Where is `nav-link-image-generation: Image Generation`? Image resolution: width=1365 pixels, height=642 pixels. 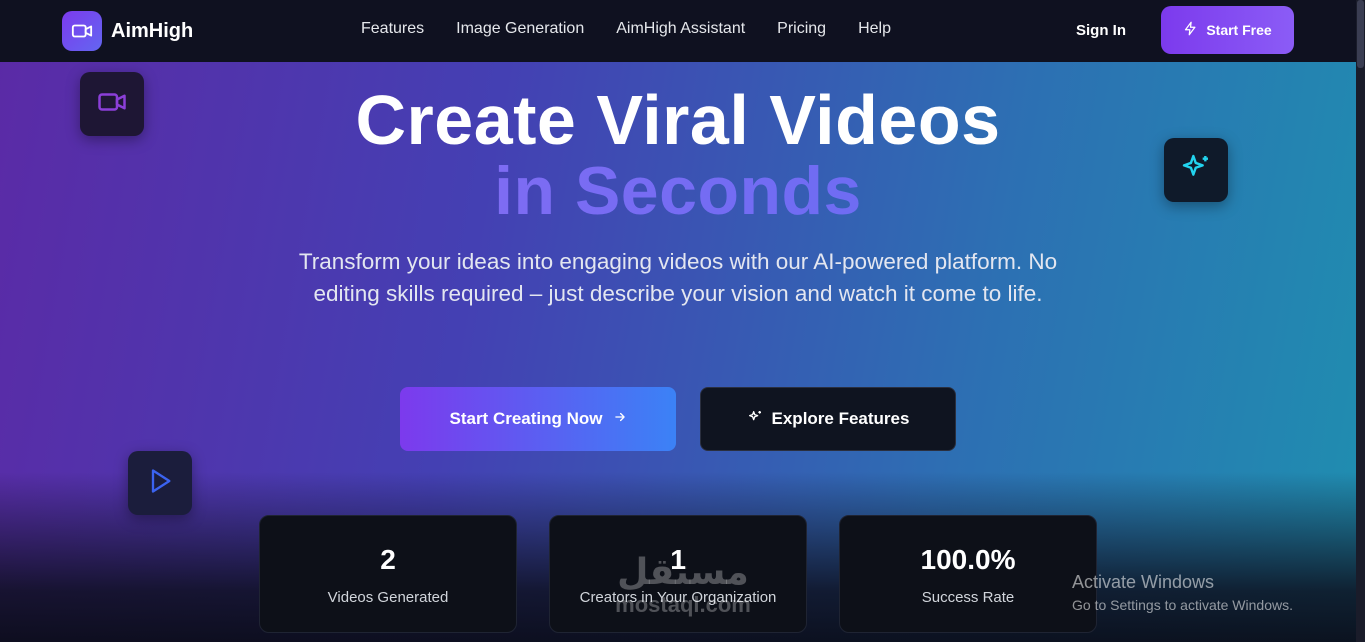
nav-link-image-generation: Image Generation is located at coordinates (520, 29).